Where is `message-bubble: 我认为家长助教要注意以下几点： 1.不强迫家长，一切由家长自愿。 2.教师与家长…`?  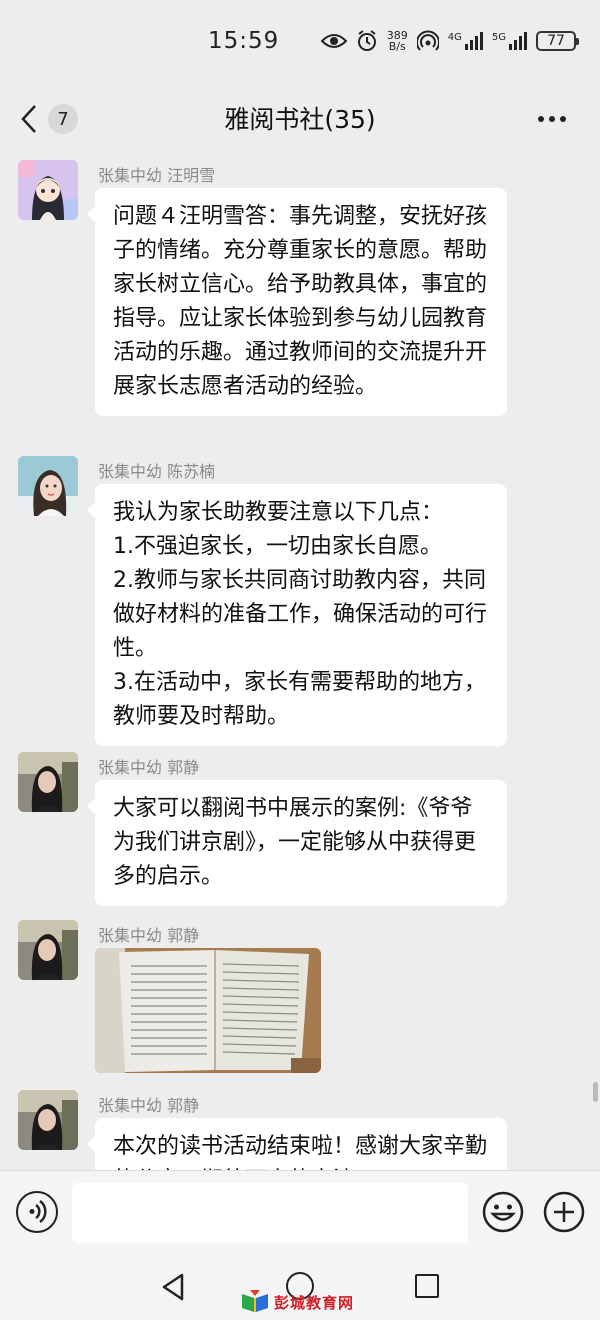 message-bubble: 我认为家长助教要注意以下几点： 1.不强迫家长，一切由家长自愿。 2.教师与家长… is located at coordinates (297, 615).